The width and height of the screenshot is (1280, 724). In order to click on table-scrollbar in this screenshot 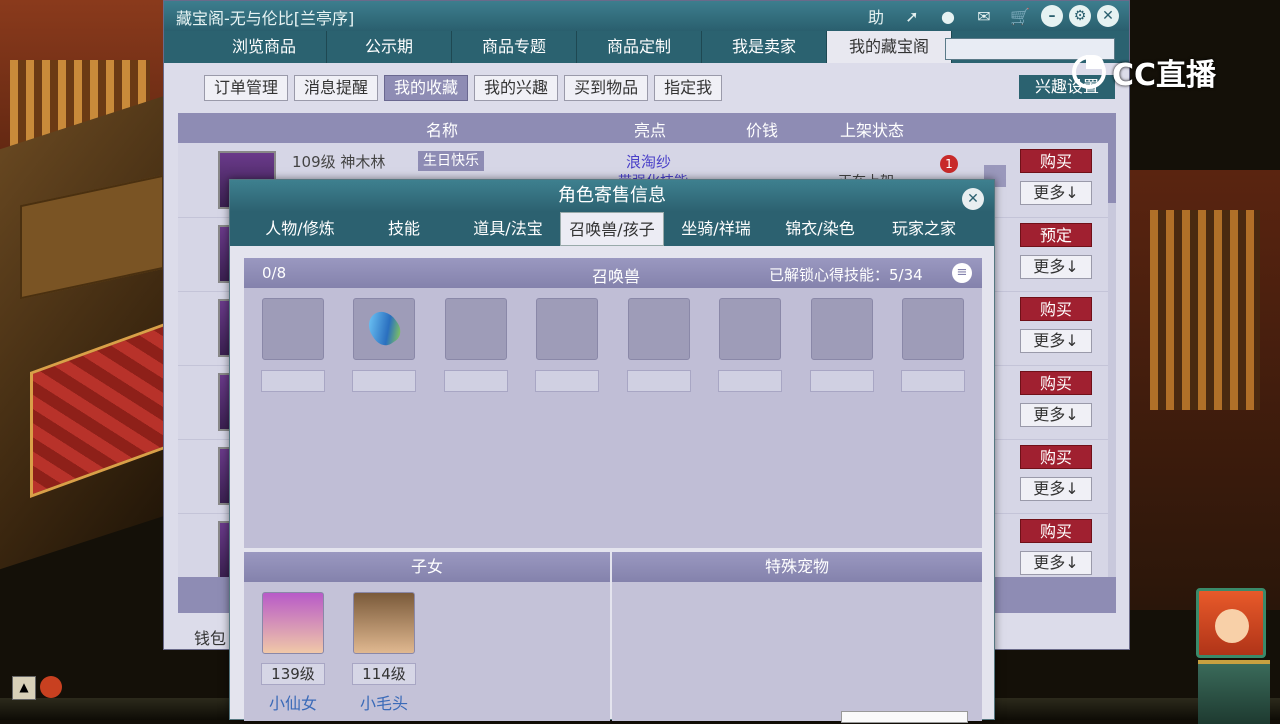, I will do `click(1112, 360)`.